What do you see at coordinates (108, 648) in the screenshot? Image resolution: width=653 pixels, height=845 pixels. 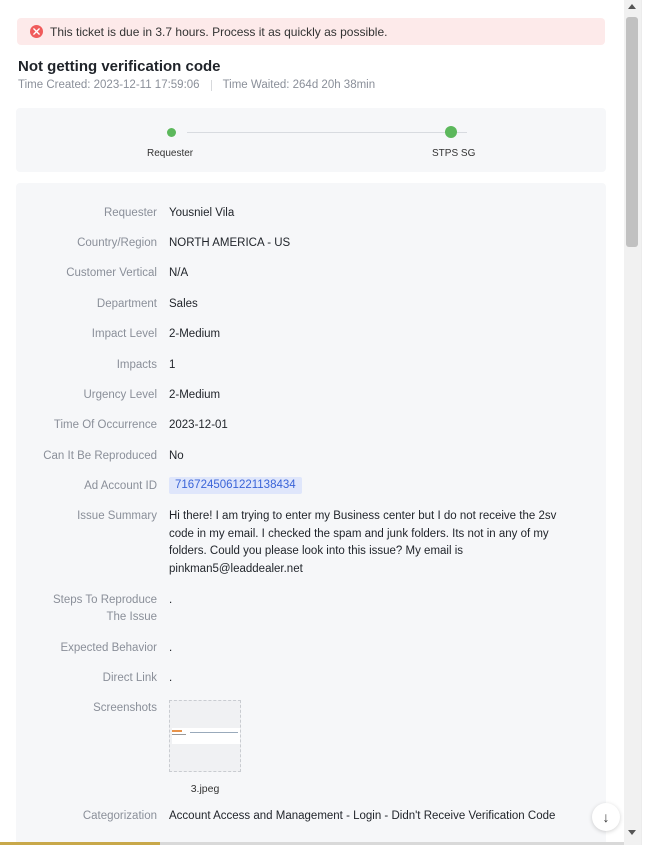 I see `field-label: Expected Behavior` at bounding box center [108, 648].